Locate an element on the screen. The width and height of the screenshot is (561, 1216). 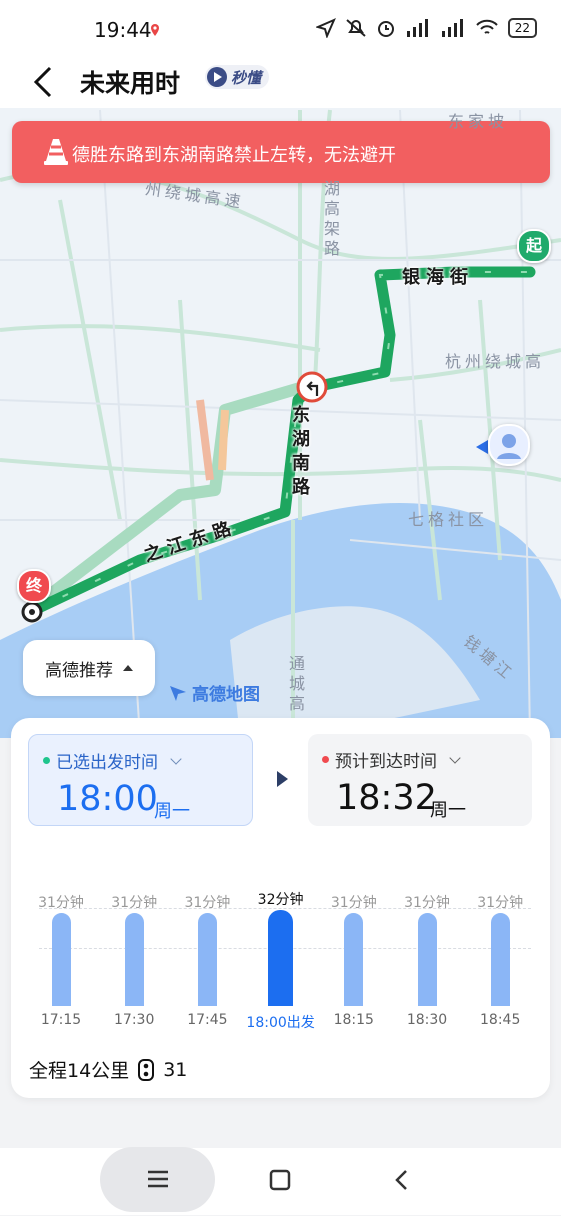
traffic-cone-icon is located at coordinates (56, 152).